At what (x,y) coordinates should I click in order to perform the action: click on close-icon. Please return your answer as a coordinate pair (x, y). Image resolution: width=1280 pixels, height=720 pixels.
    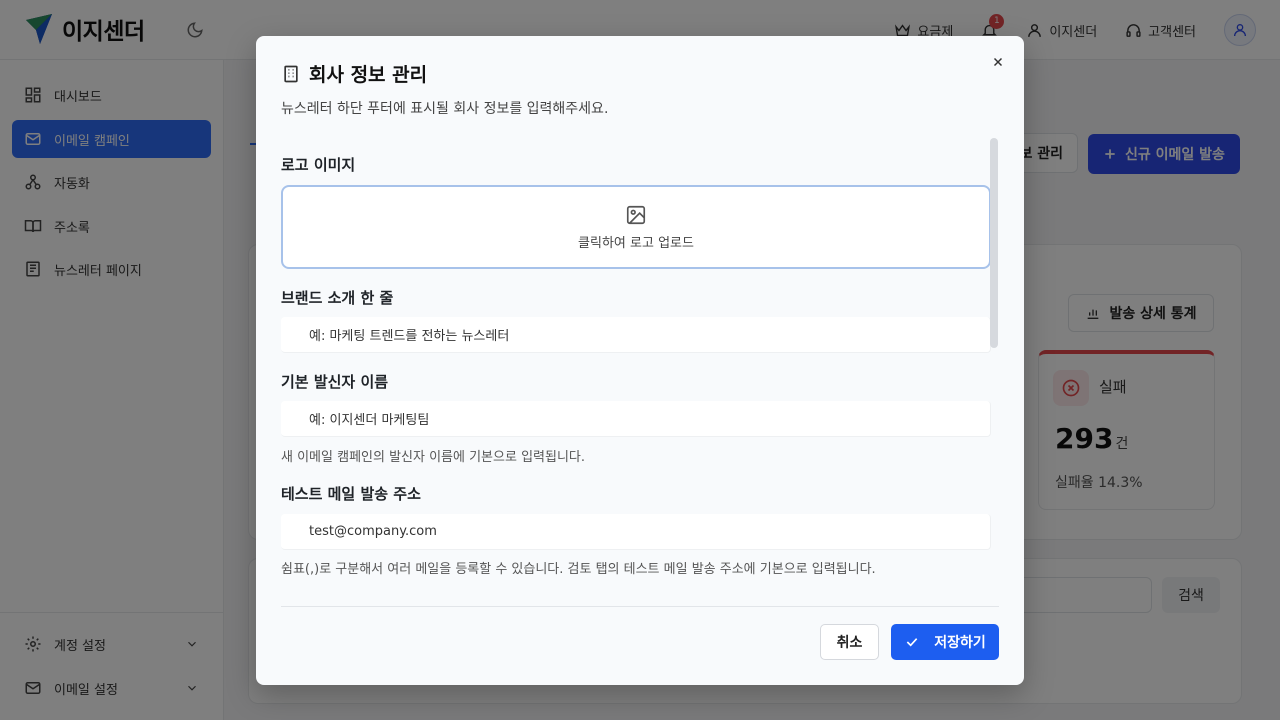
    Looking at the image, I should click on (998, 62).